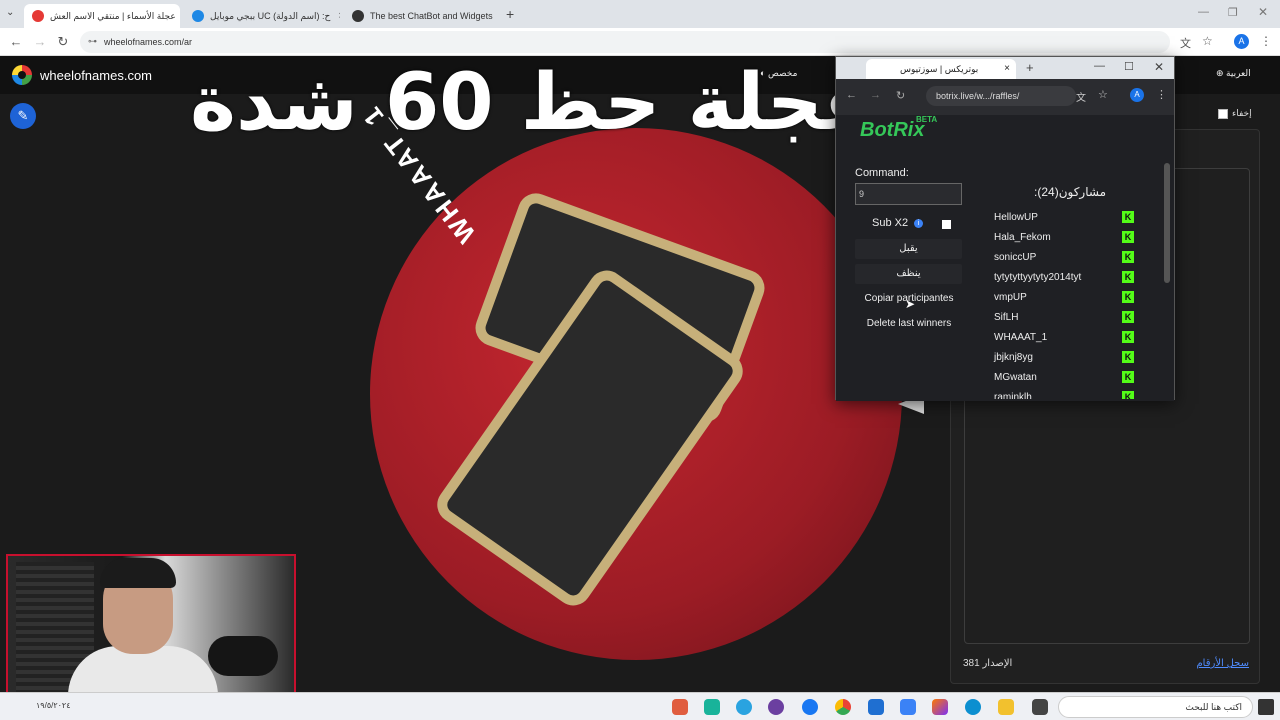  I want to click on version-label: الإصدار 381, so click(988, 663).